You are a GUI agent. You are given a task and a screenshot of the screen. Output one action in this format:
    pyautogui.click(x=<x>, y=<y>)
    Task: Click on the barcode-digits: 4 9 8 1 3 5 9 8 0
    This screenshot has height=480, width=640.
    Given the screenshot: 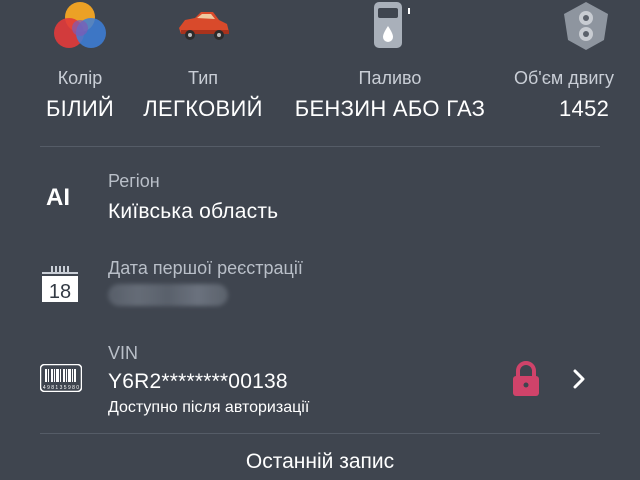 What is the action you would take?
    pyautogui.click(x=61, y=388)
    